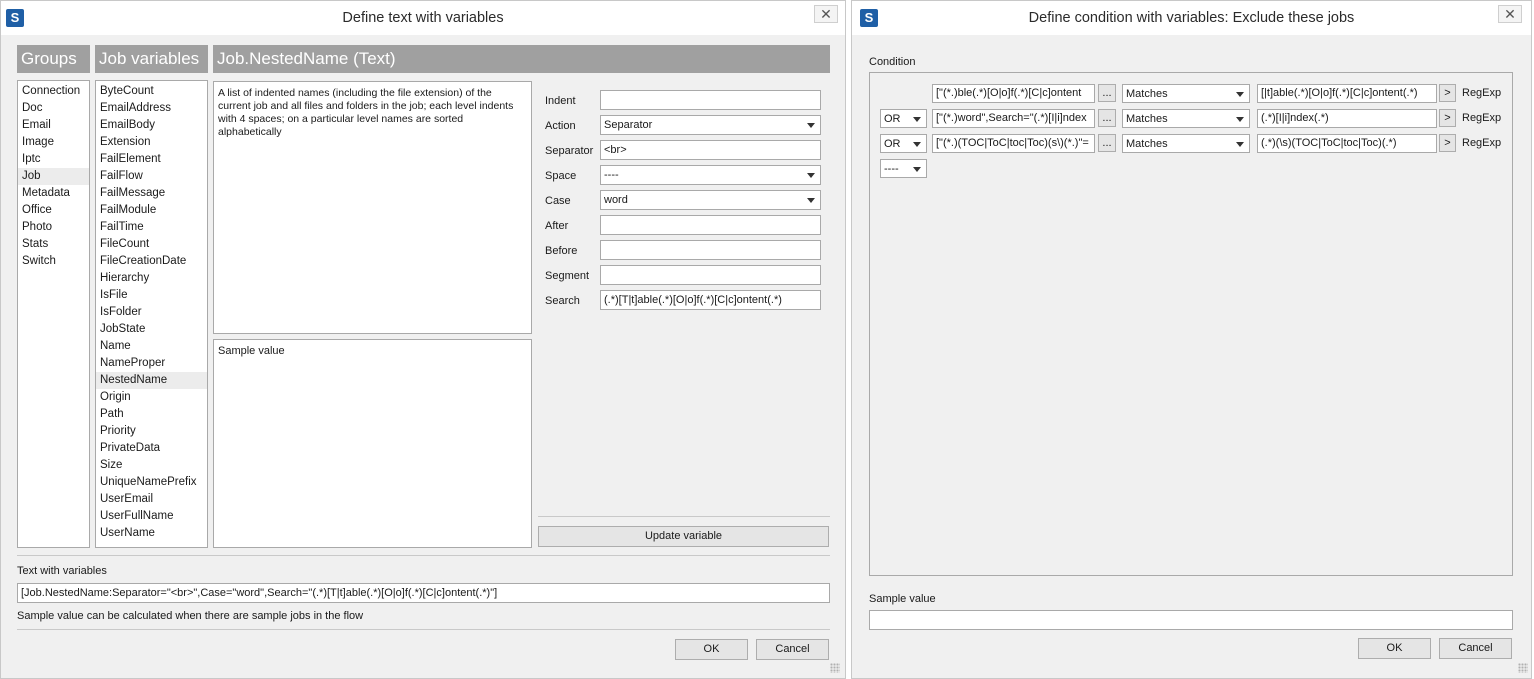 The image size is (1534, 679). I want to click on job-variable-item: FailModule, so click(151, 210).